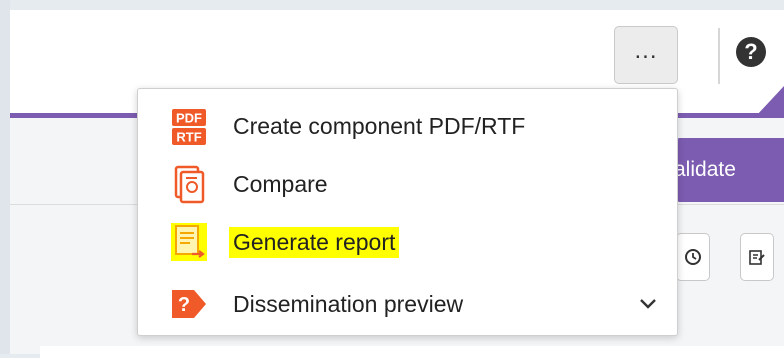 The image size is (784, 358). Describe the element at coordinates (189, 127) in the screenshot. I see `pdf-rtf-icon: PDF RTF` at that location.